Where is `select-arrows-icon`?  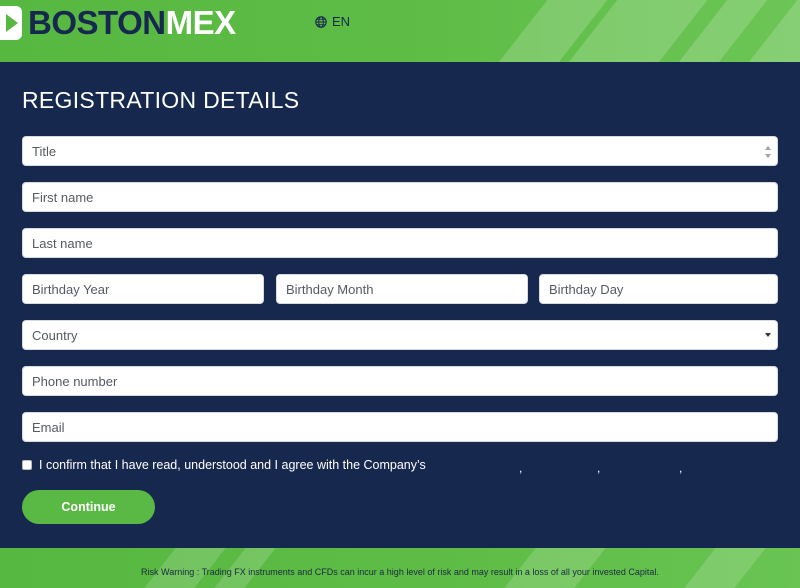
select-arrows-icon is located at coordinates (768, 152).